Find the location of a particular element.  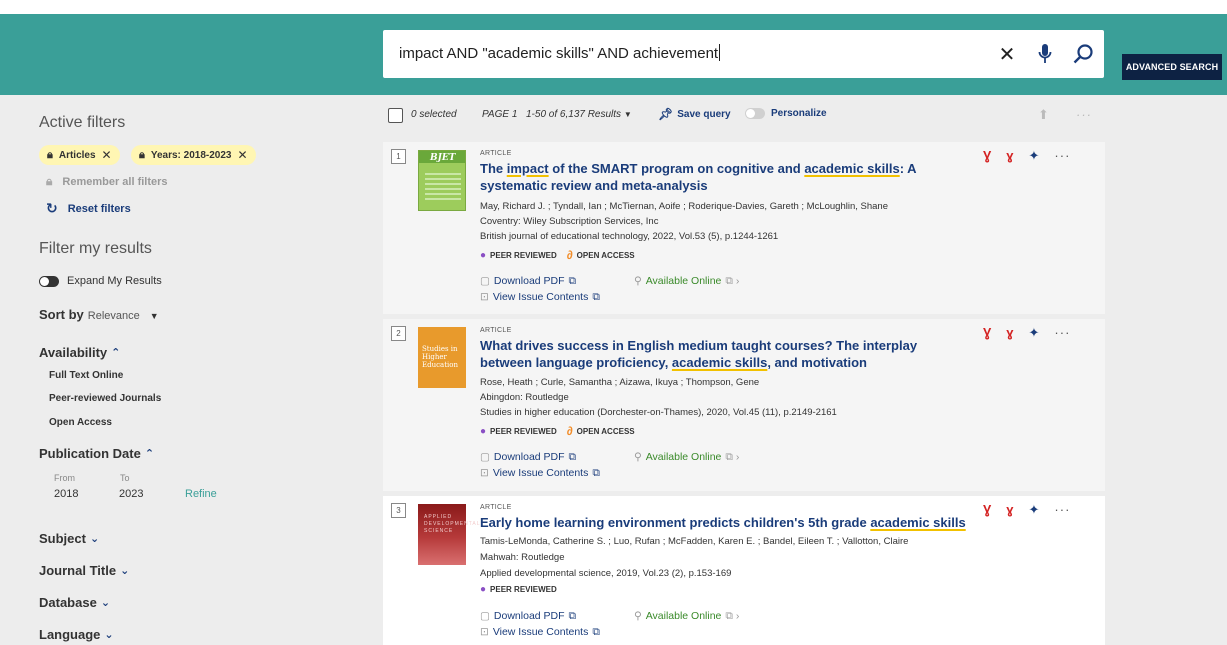

results-range: 1-50 of 6,137 Results ▼ is located at coordinates (579, 114).